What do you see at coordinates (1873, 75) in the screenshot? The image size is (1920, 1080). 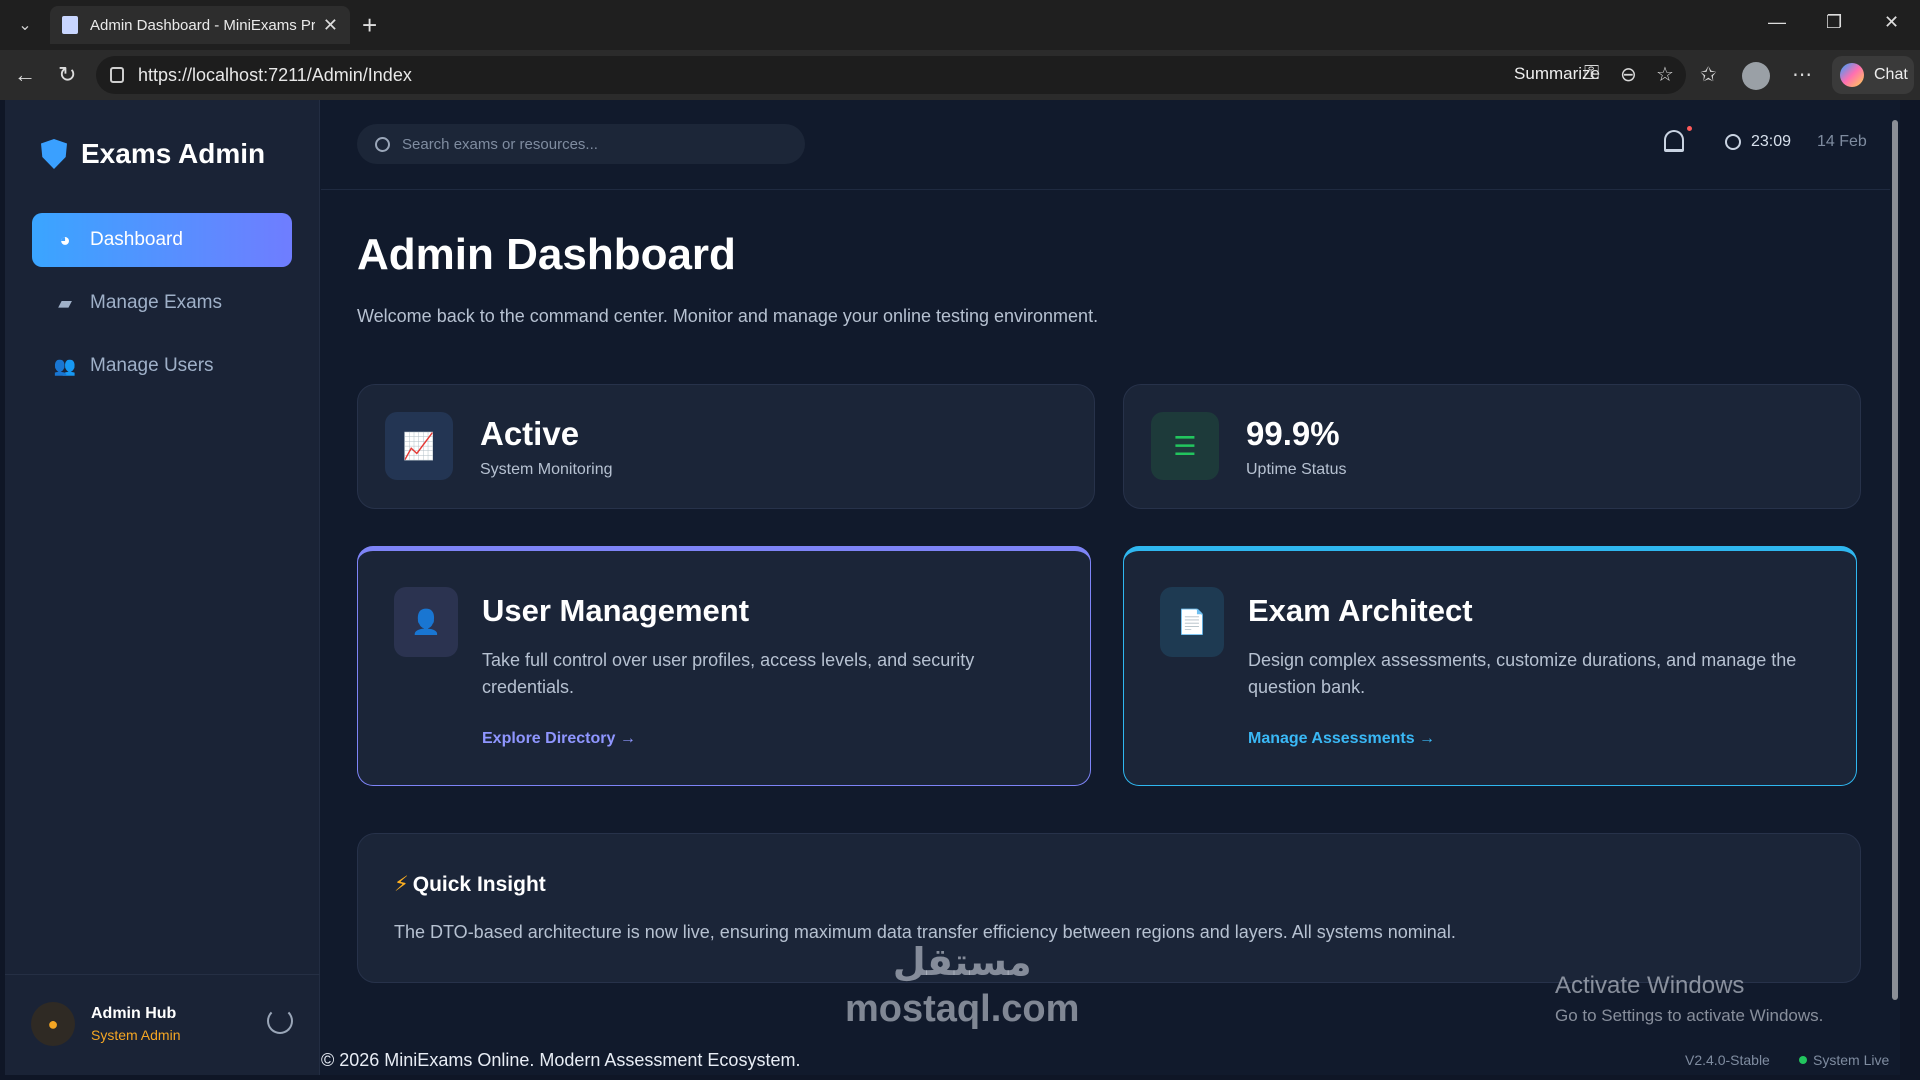 I see `copilot-chat-button: Chat` at bounding box center [1873, 75].